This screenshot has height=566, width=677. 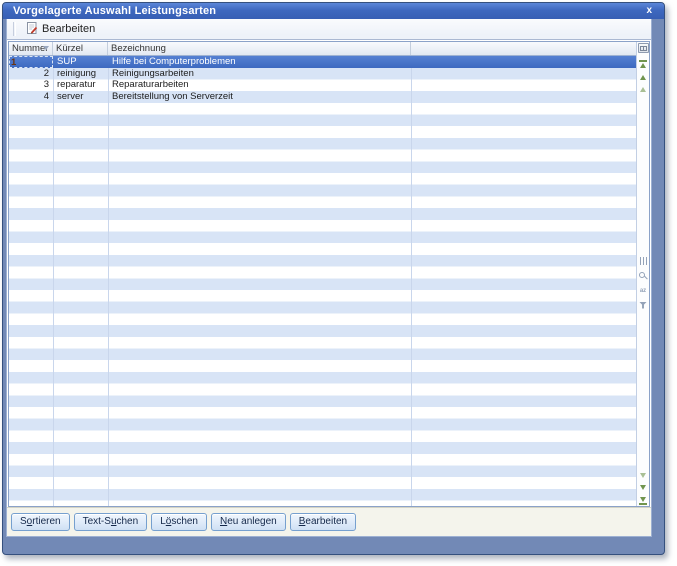 What do you see at coordinates (80, 74) in the screenshot?
I see `cell-kuerzel: reinigung` at bounding box center [80, 74].